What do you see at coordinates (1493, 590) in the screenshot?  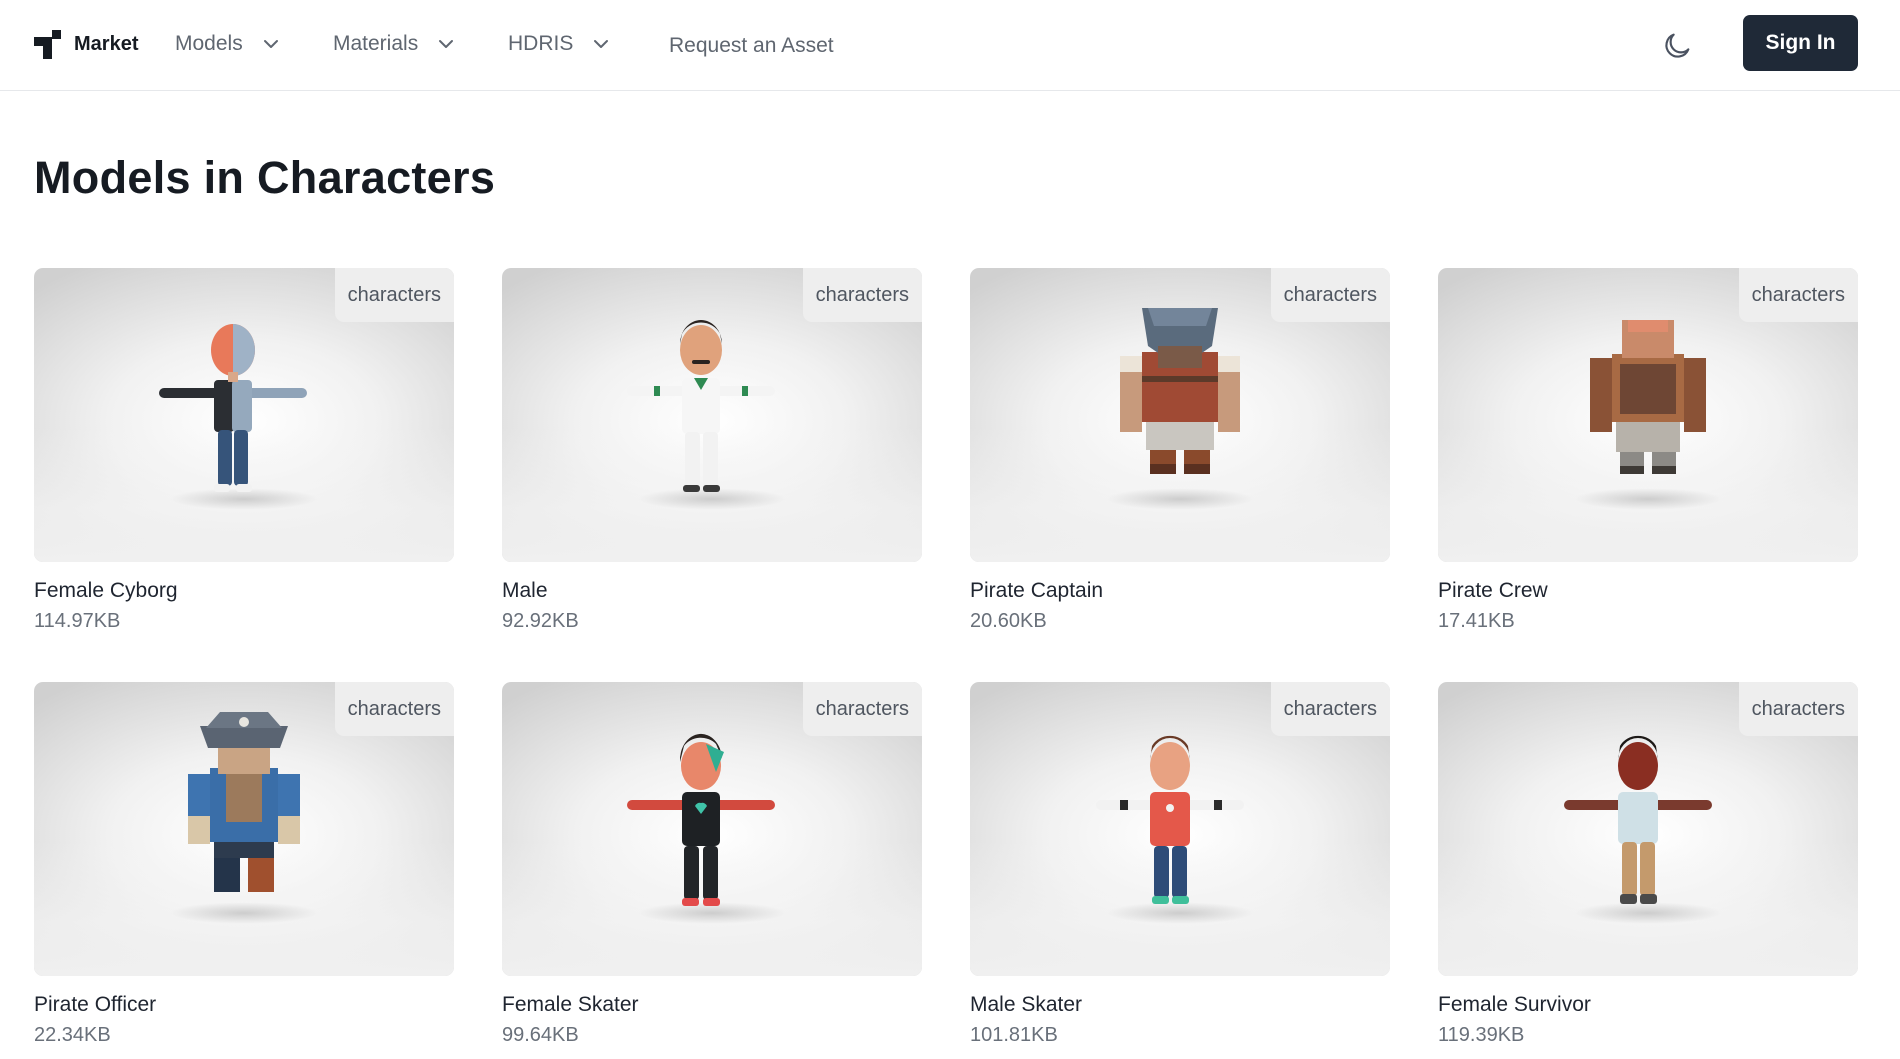 I see `model-name: Pirate Crew` at bounding box center [1493, 590].